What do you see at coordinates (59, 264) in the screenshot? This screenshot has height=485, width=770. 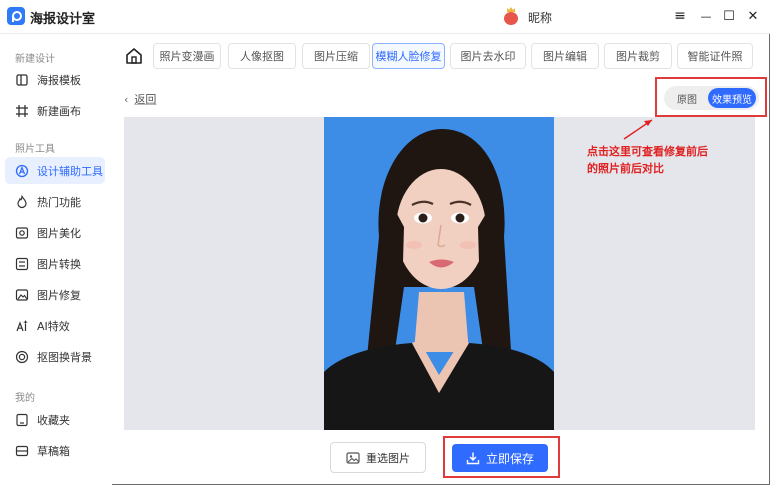 I see `sidebar-item-label: 图片转换` at bounding box center [59, 264].